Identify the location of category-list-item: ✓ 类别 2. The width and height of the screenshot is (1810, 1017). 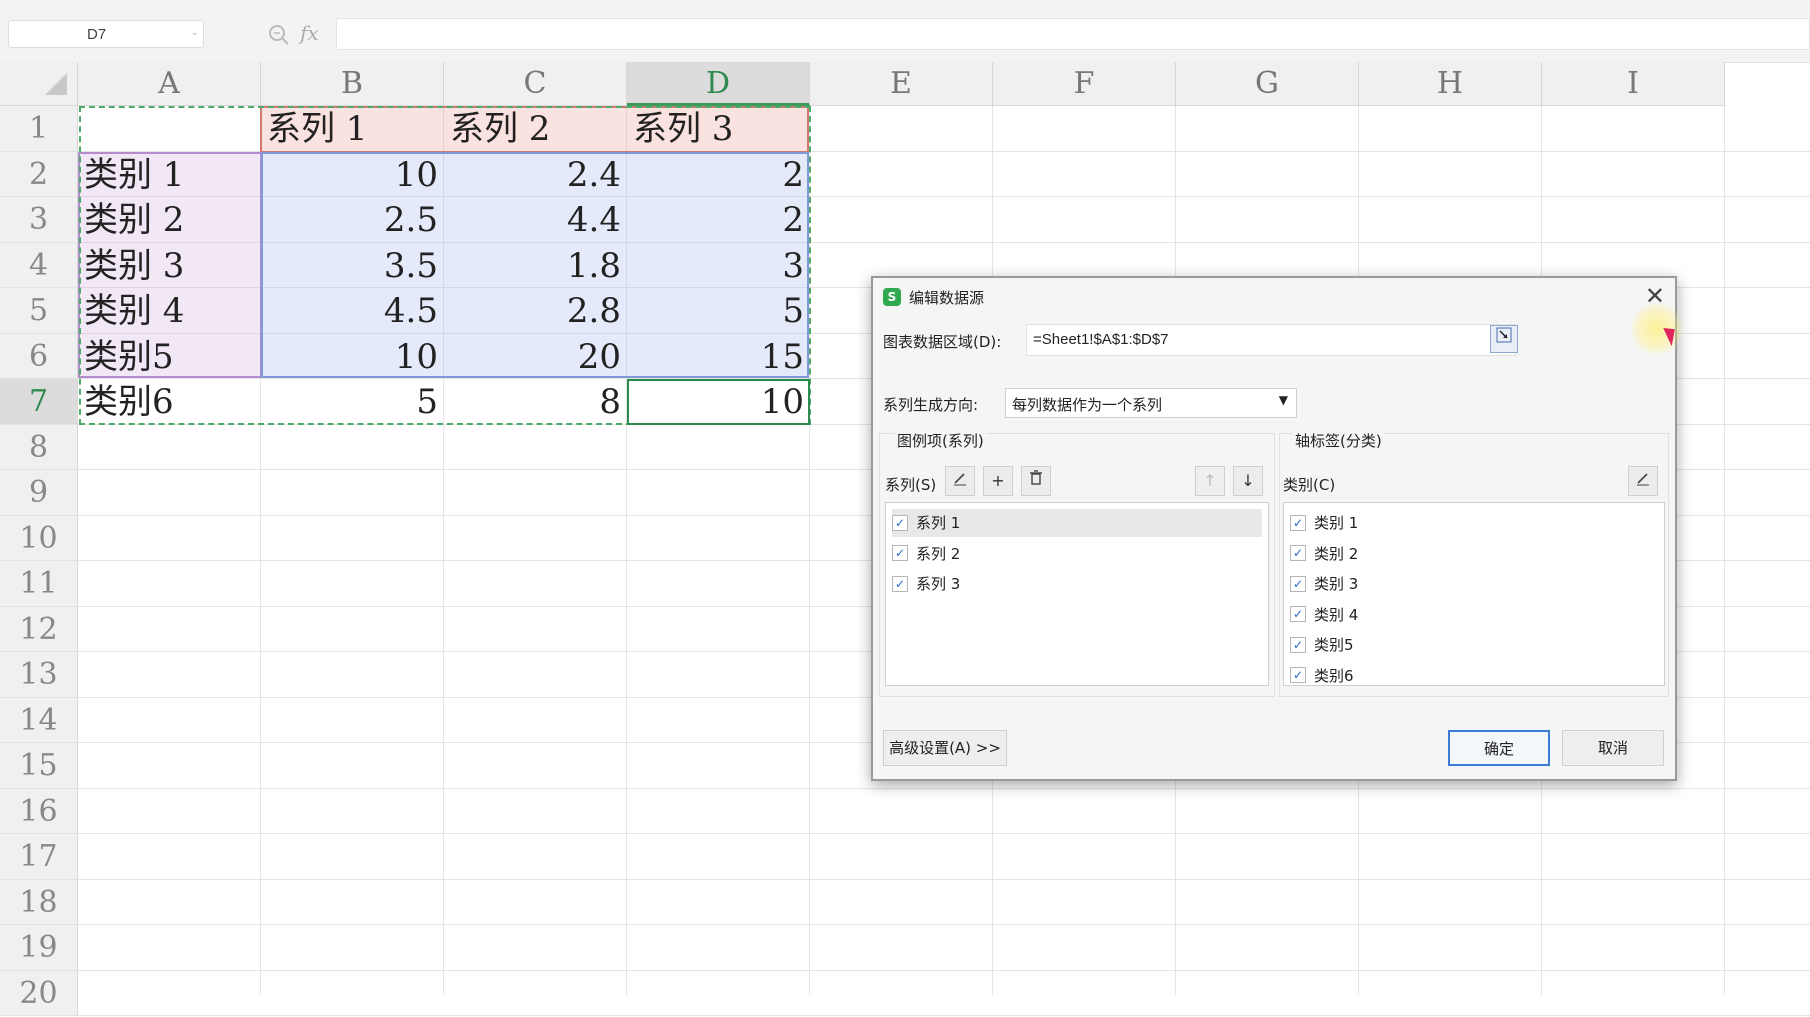
(1474, 554).